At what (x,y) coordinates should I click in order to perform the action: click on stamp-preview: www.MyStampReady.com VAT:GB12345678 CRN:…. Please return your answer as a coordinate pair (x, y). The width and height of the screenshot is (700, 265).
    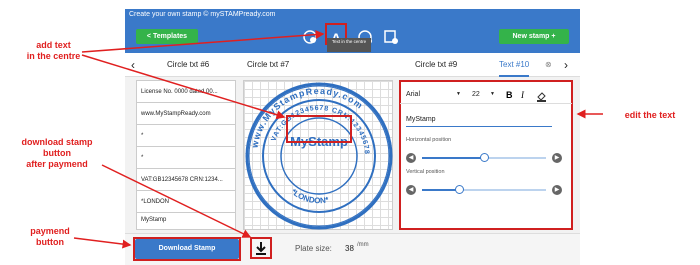
    Looking at the image, I should click on (319, 156).